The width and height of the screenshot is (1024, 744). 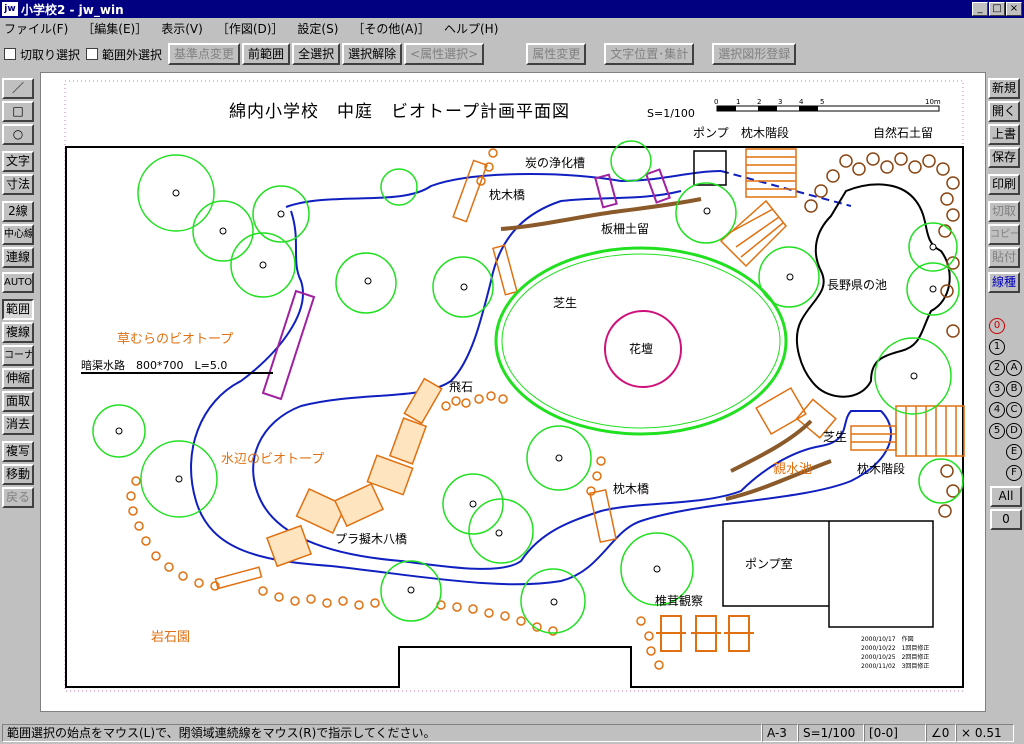 What do you see at coordinates (18, 451) in the screenshot?
I see `copy-tool: 複写` at bounding box center [18, 451].